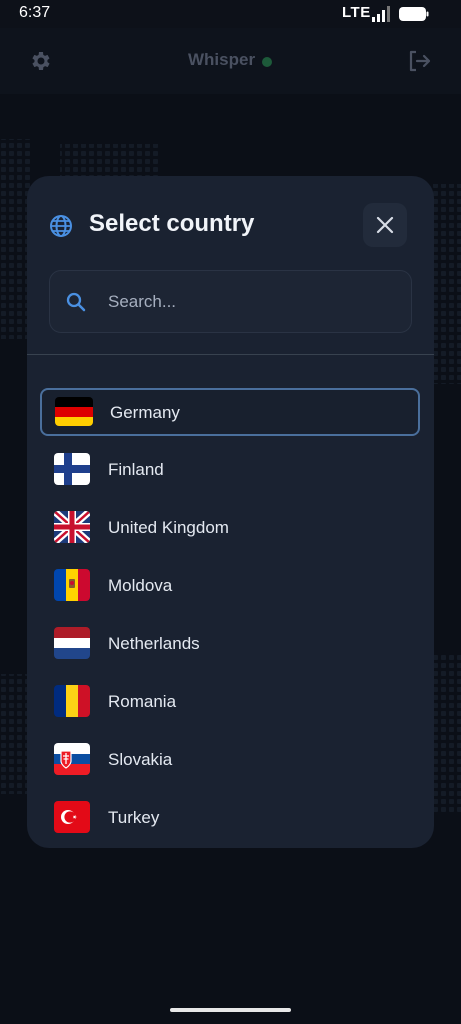 Image resolution: width=461 pixels, height=1024 pixels. What do you see at coordinates (230, 354) in the screenshot?
I see `divider` at bounding box center [230, 354].